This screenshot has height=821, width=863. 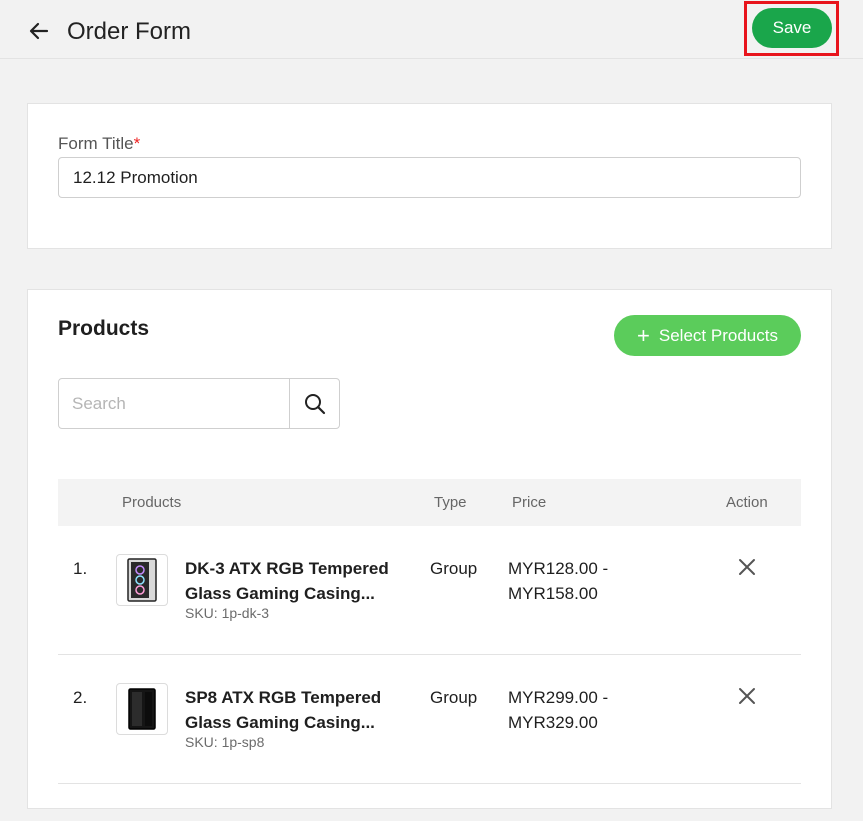 I want to click on search-input, so click(x=174, y=403).